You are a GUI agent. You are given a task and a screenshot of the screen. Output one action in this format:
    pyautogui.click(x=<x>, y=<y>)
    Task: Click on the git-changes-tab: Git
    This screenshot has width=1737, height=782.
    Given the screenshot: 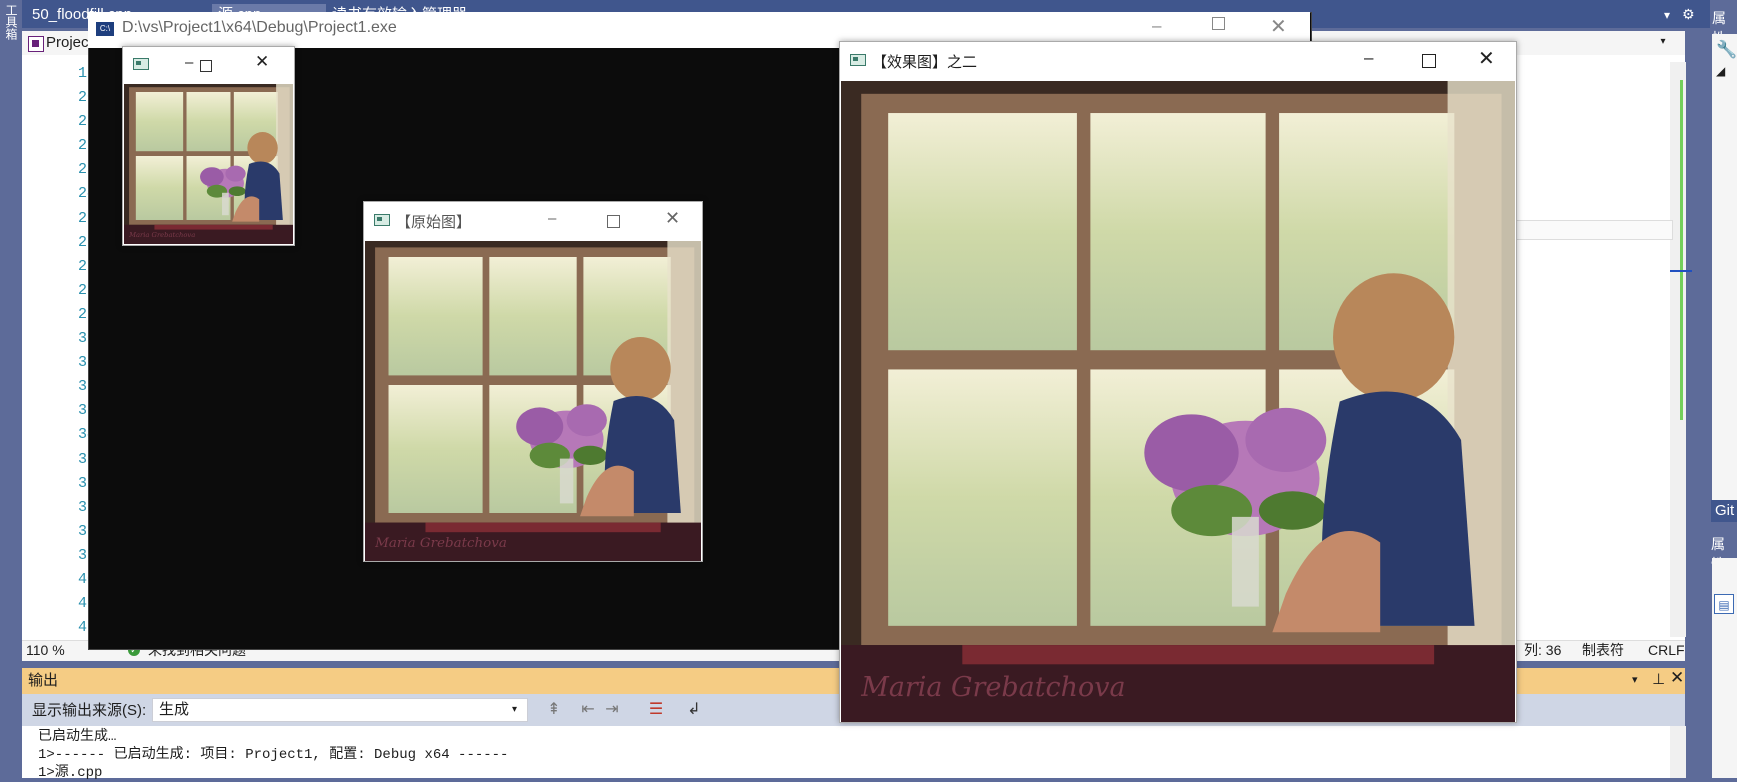 What is the action you would take?
    pyautogui.click(x=1724, y=511)
    